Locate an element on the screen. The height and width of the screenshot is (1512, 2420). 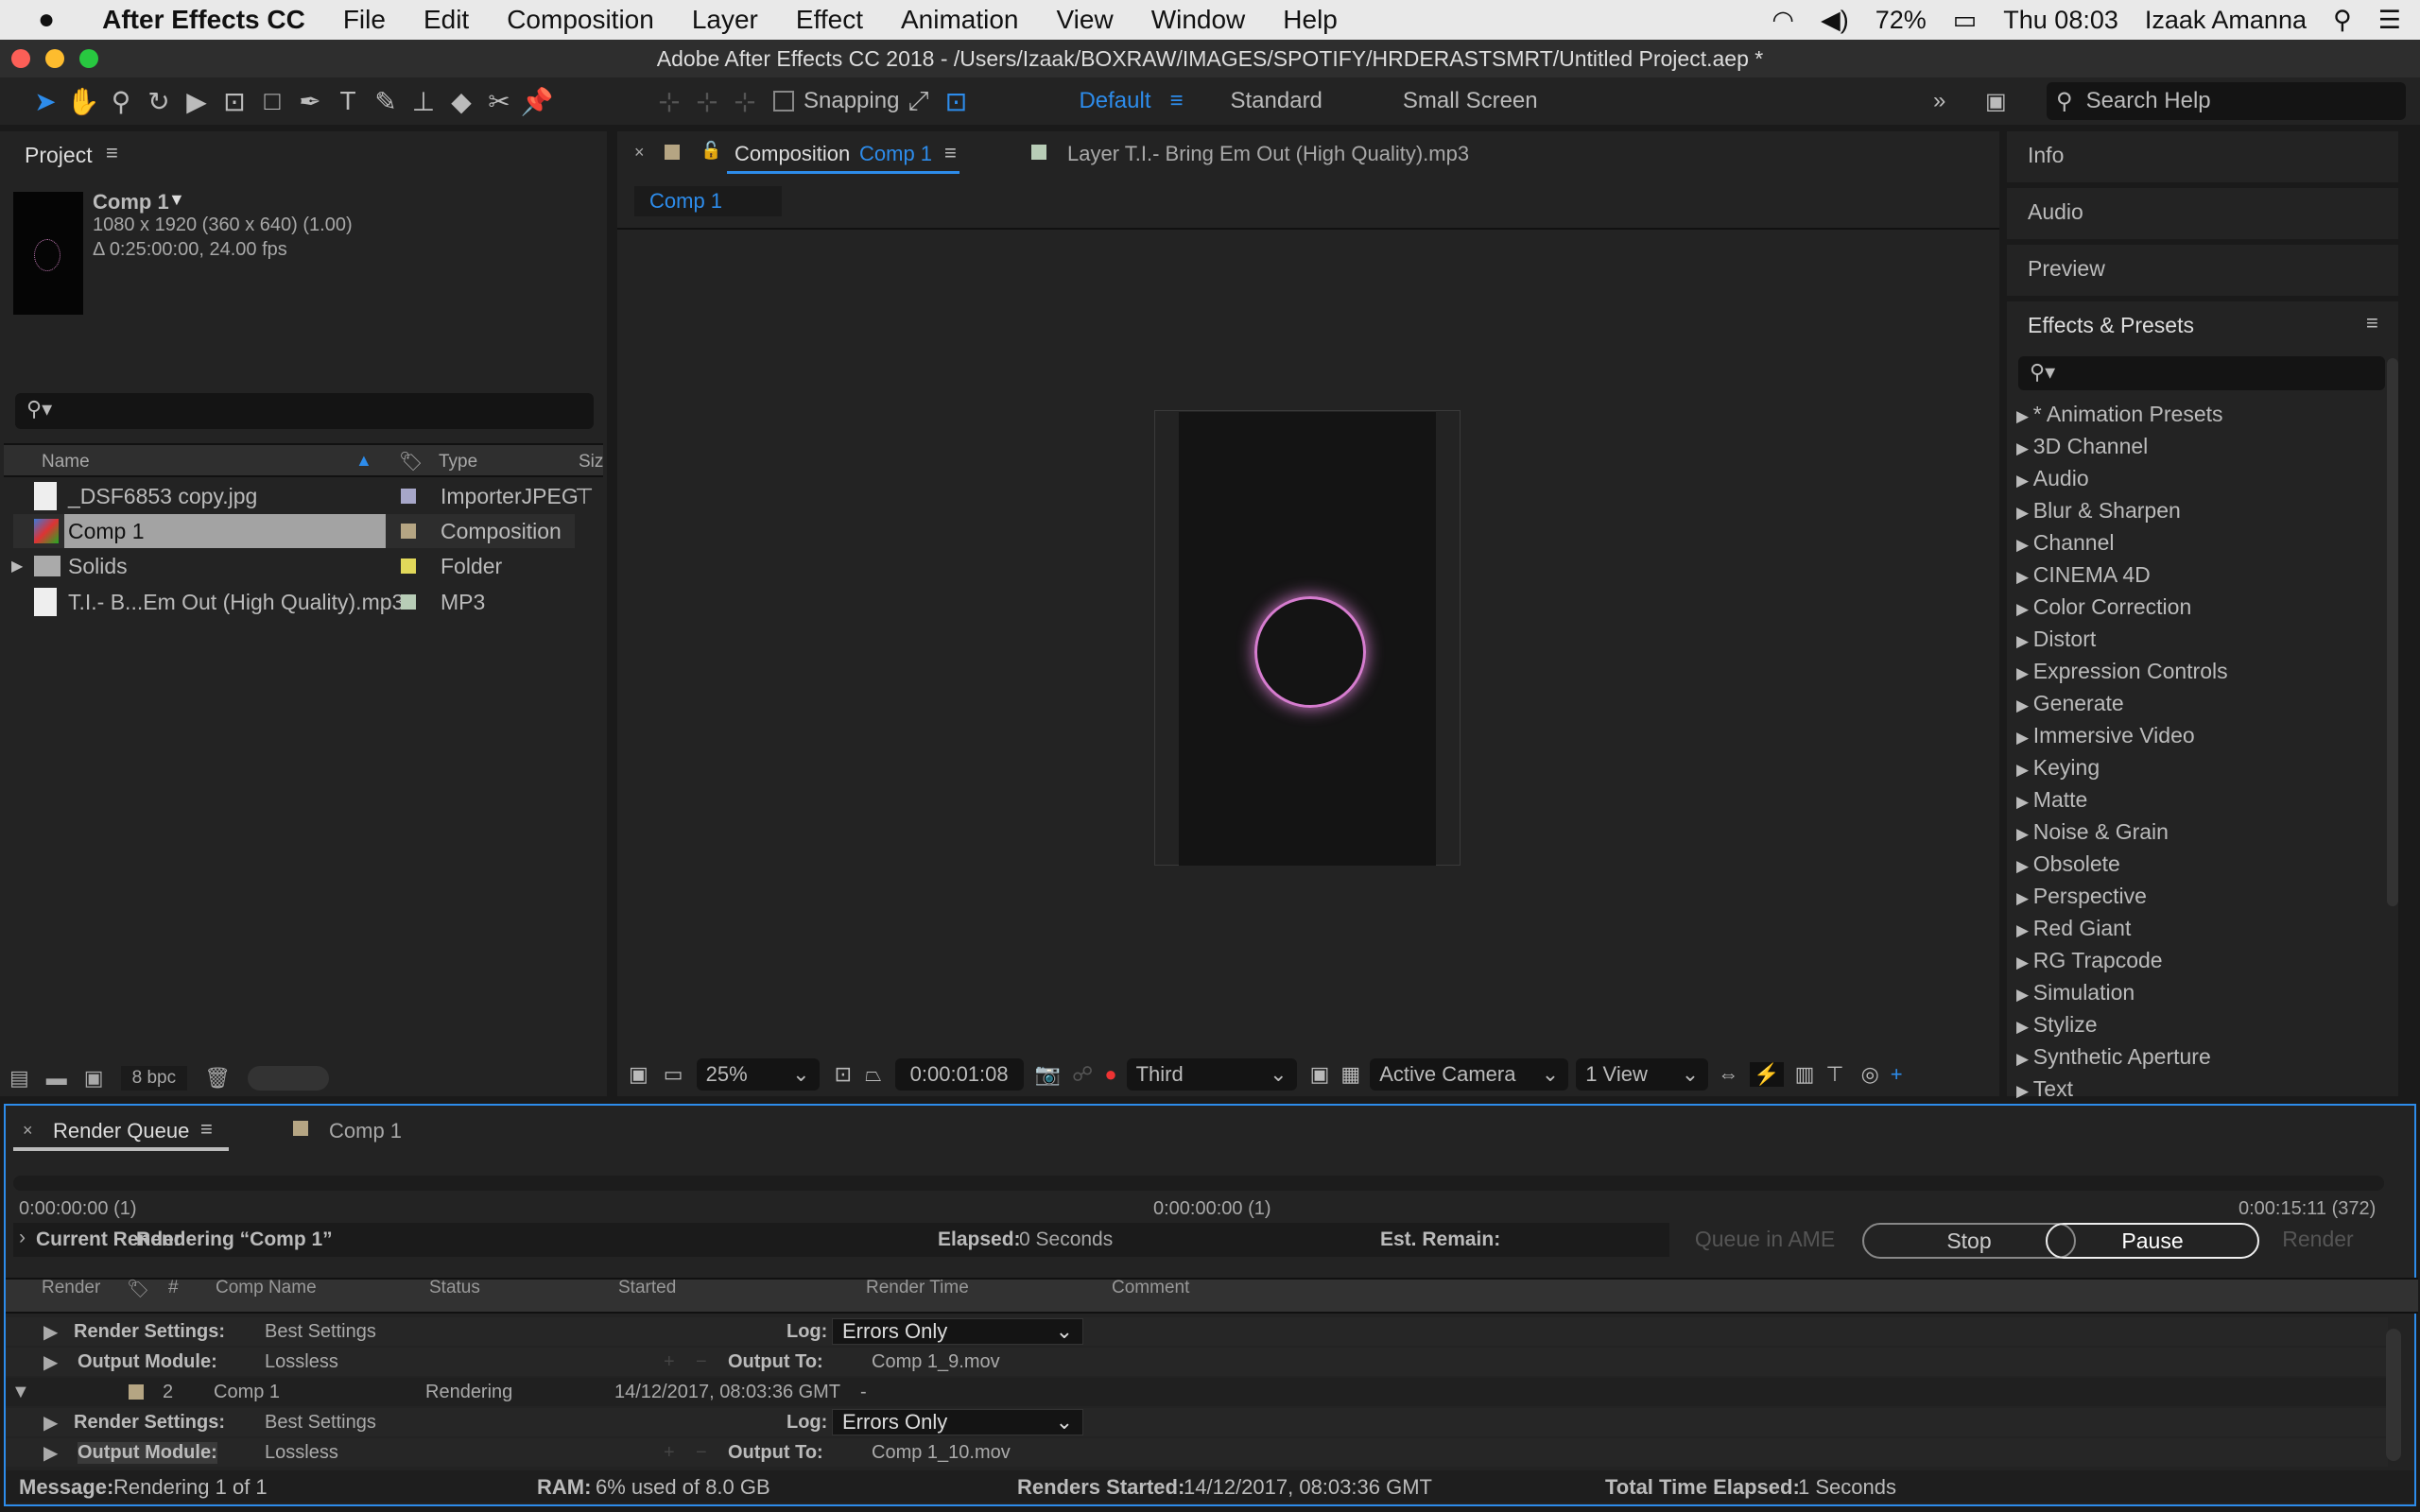
label-column-icon: 🏷 is located at coordinates (138, 1289).